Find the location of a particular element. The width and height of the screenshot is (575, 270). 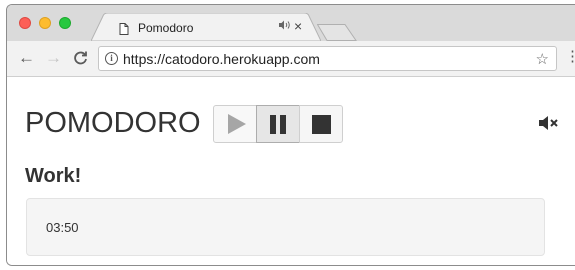

reload-icon is located at coordinates (80, 59).